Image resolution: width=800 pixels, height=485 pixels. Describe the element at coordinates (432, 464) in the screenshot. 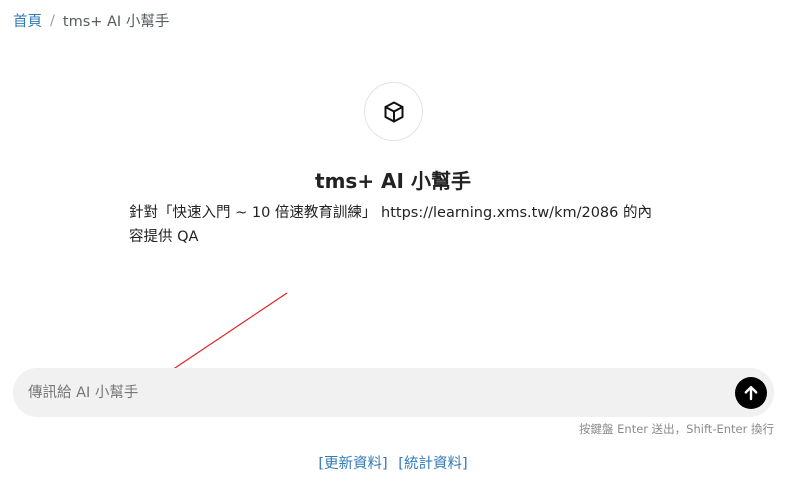

I see `stats-data-link: [統計資料]` at that location.